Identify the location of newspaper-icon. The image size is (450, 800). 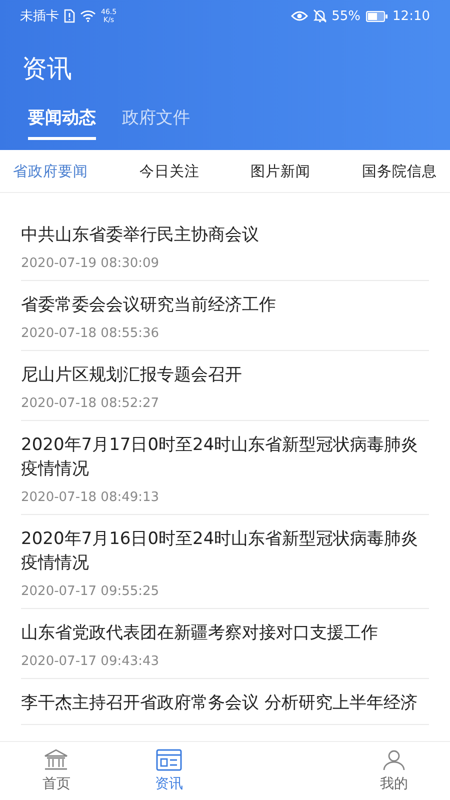
(169, 760).